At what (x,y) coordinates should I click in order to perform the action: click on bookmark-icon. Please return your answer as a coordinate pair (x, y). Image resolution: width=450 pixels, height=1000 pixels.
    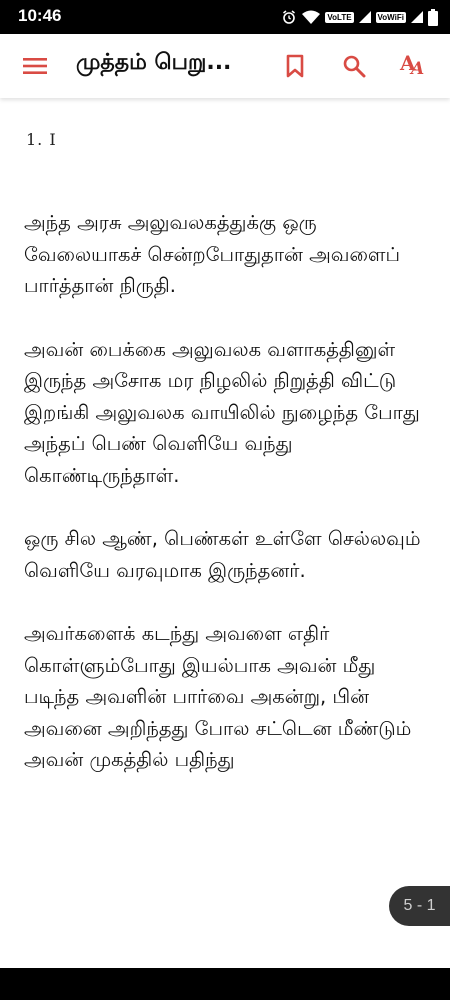
    Looking at the image, I should click on (295, 66).